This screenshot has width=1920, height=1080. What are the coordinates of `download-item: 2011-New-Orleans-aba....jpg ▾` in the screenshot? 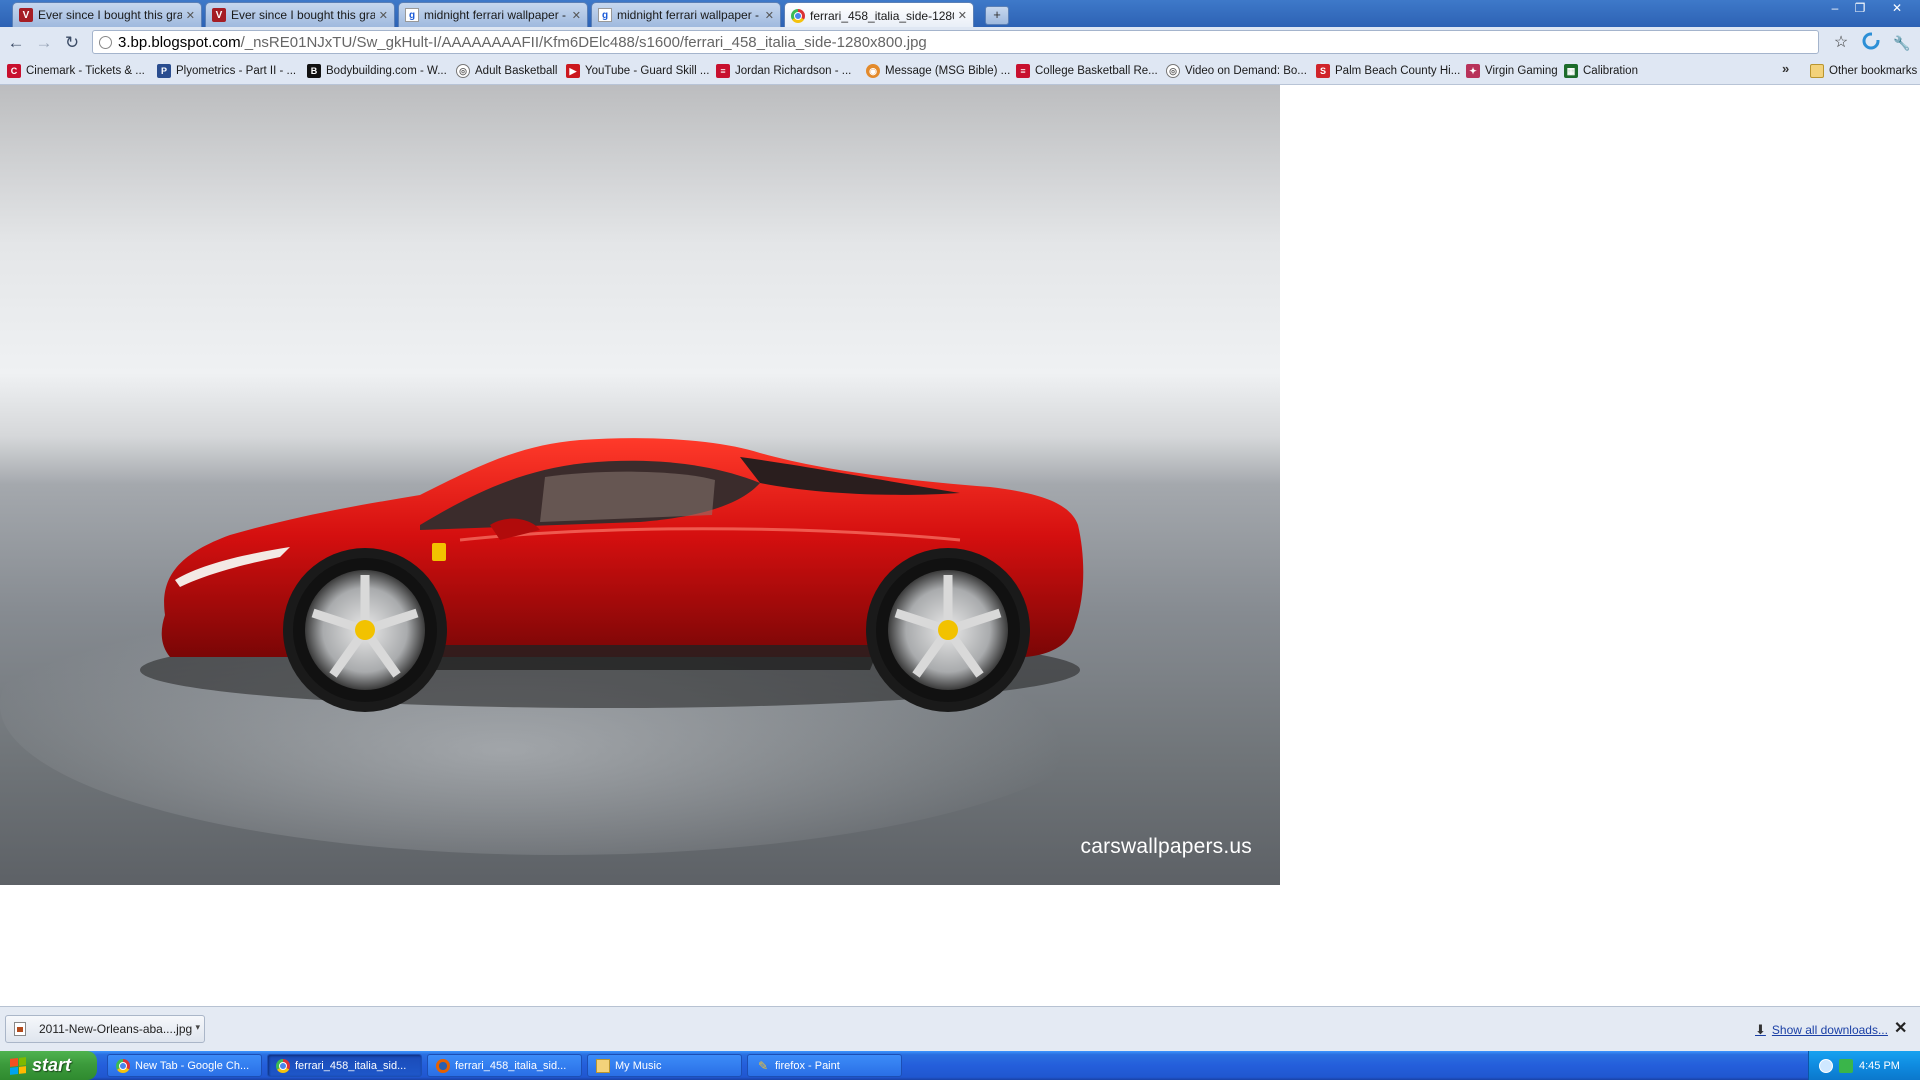 It's located at (105, 1029).